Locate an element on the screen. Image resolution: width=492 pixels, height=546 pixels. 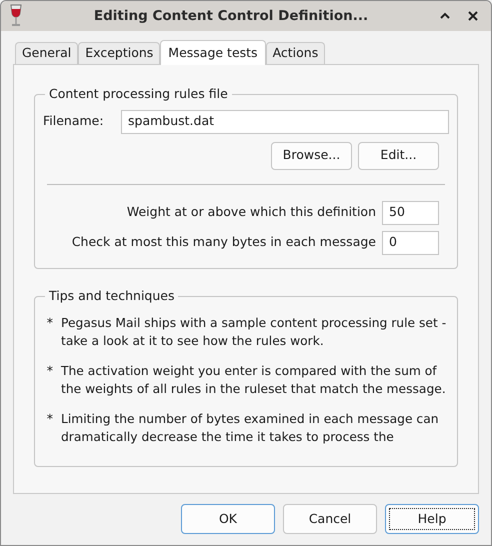
tab: Message tests is located at coordinates (213, 52).